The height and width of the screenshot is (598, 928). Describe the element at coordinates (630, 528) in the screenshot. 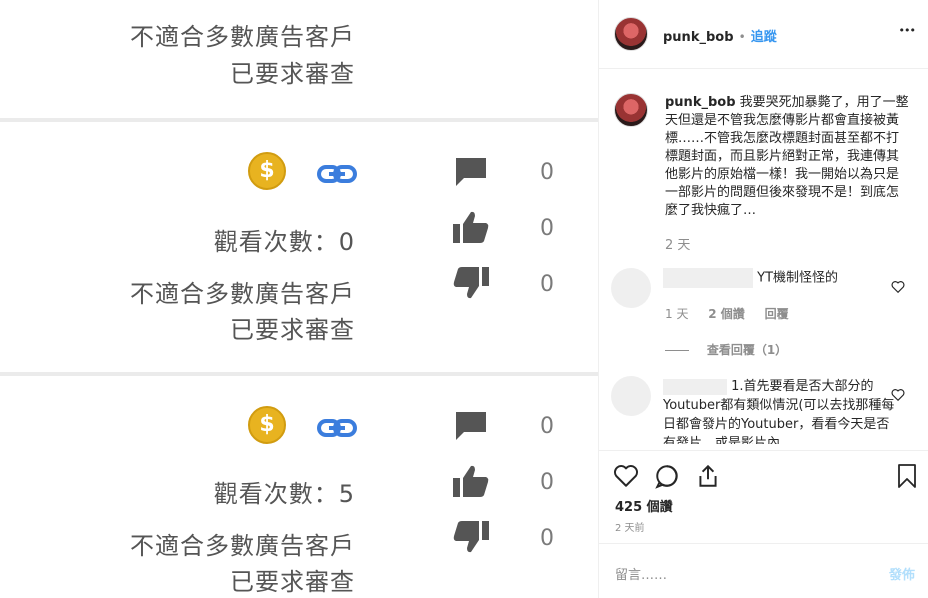

I see `post-date: 2 天前` at that location.